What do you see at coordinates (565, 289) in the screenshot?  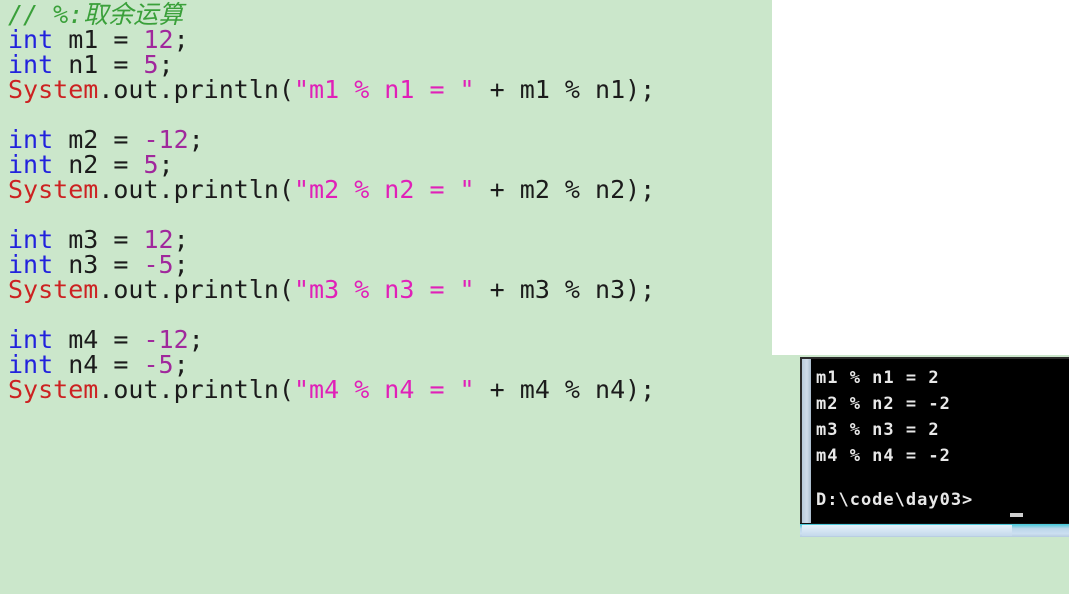 I see `code-token: + m3 % n3);` at bounding box center [565, 289].